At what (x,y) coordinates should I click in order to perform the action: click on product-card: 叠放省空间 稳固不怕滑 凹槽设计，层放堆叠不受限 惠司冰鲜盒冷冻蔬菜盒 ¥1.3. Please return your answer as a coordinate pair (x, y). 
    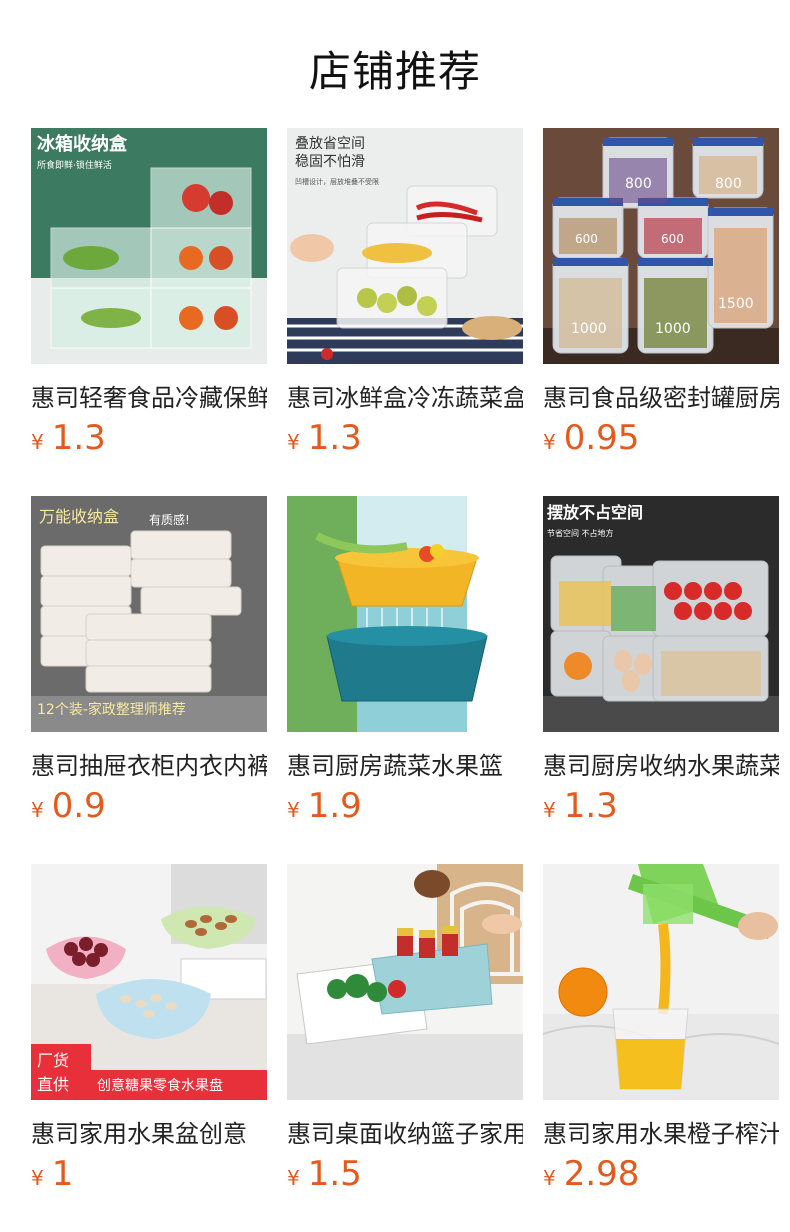
    Looking at the image, I should click on (405, 293).